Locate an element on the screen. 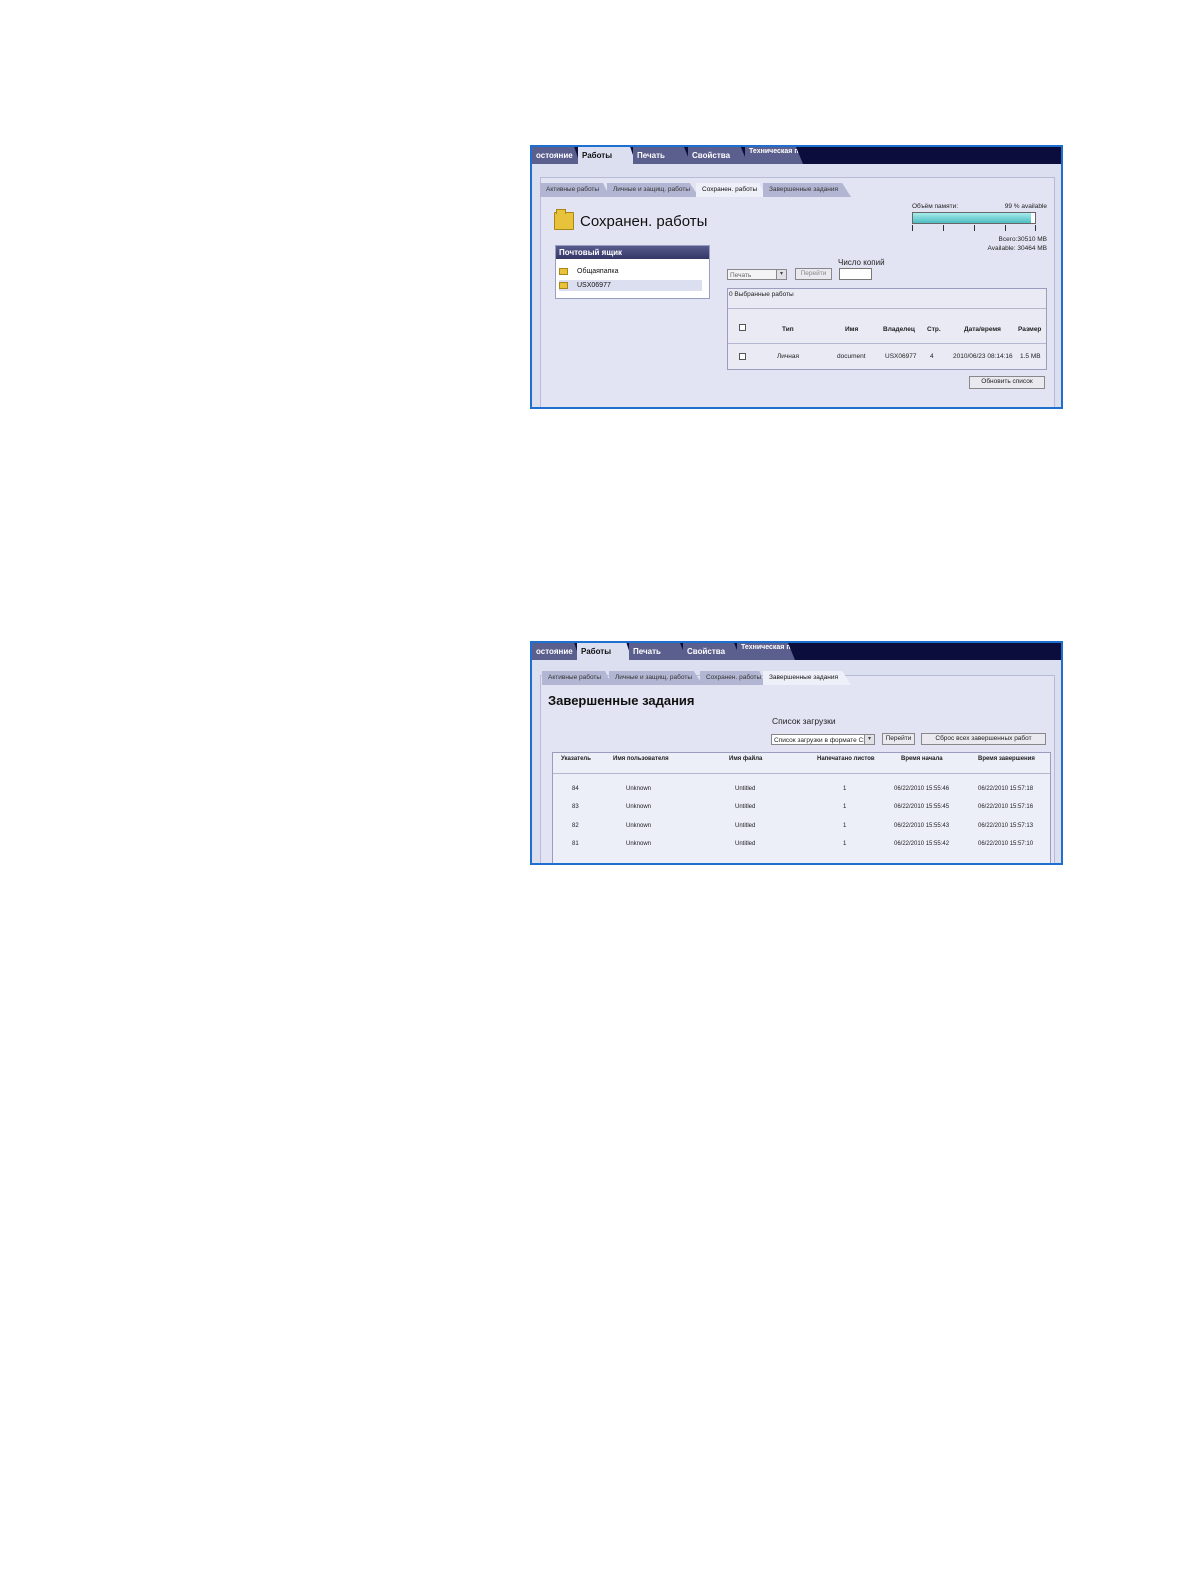 The height and width of the screenshot is (1584, 1188). title-area: Сохранен. работы is located at coordinates (631, 219).